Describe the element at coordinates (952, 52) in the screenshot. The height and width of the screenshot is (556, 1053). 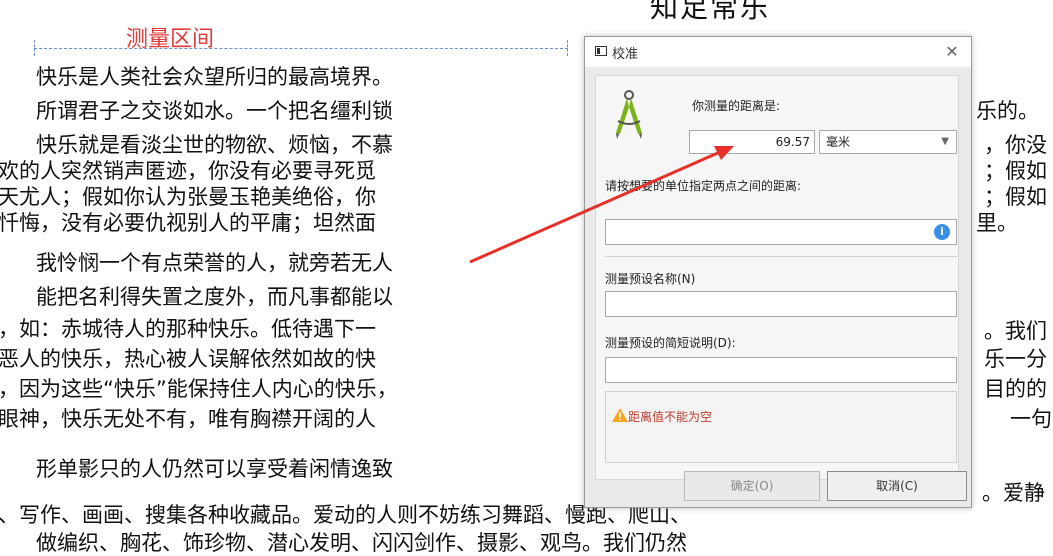
I see `close-button: ✕` at that location.